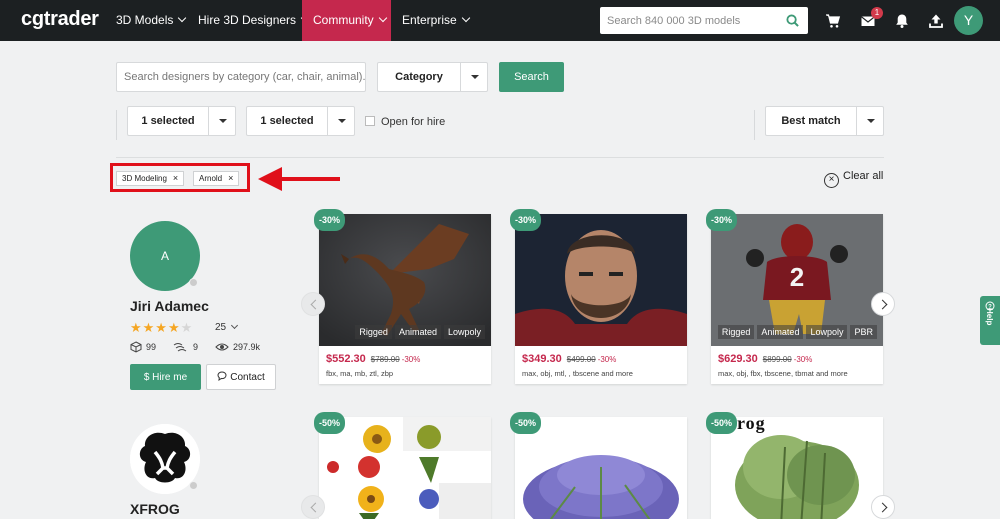  What do you see at coordinates (531, 77) in the screenshot?
I see `search-button: Search` at bounding box center [531, 77].